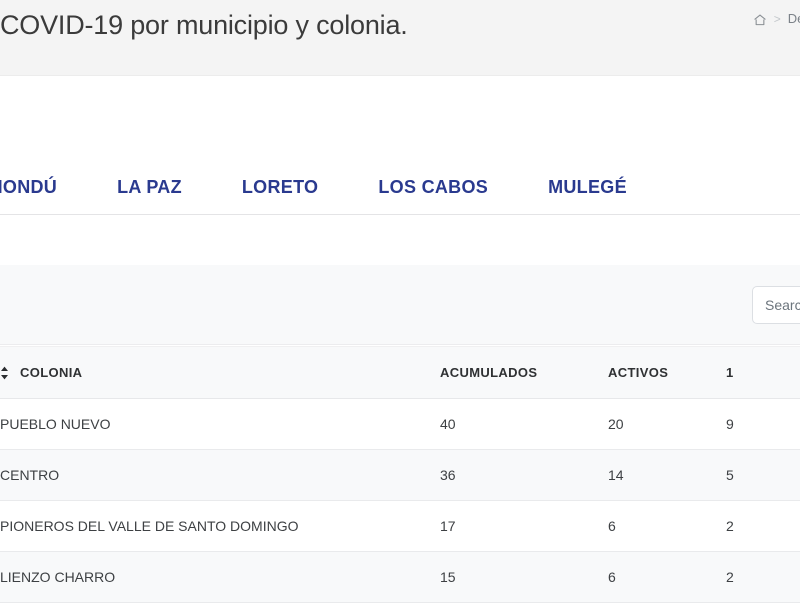  I want to click on breadcrumb: > Desglose, so click(776, 18).